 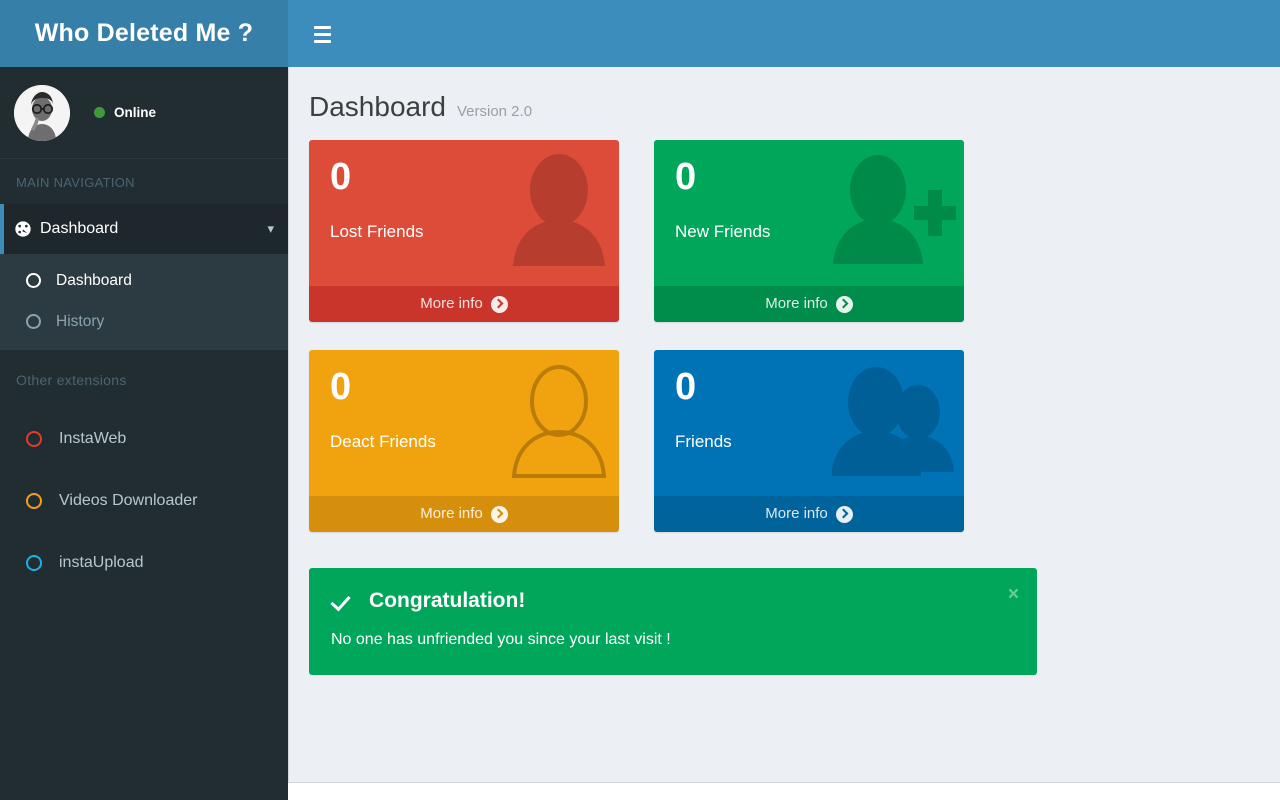 I want to click on alert-title: Congratulation!, so click(x=447, y=600).